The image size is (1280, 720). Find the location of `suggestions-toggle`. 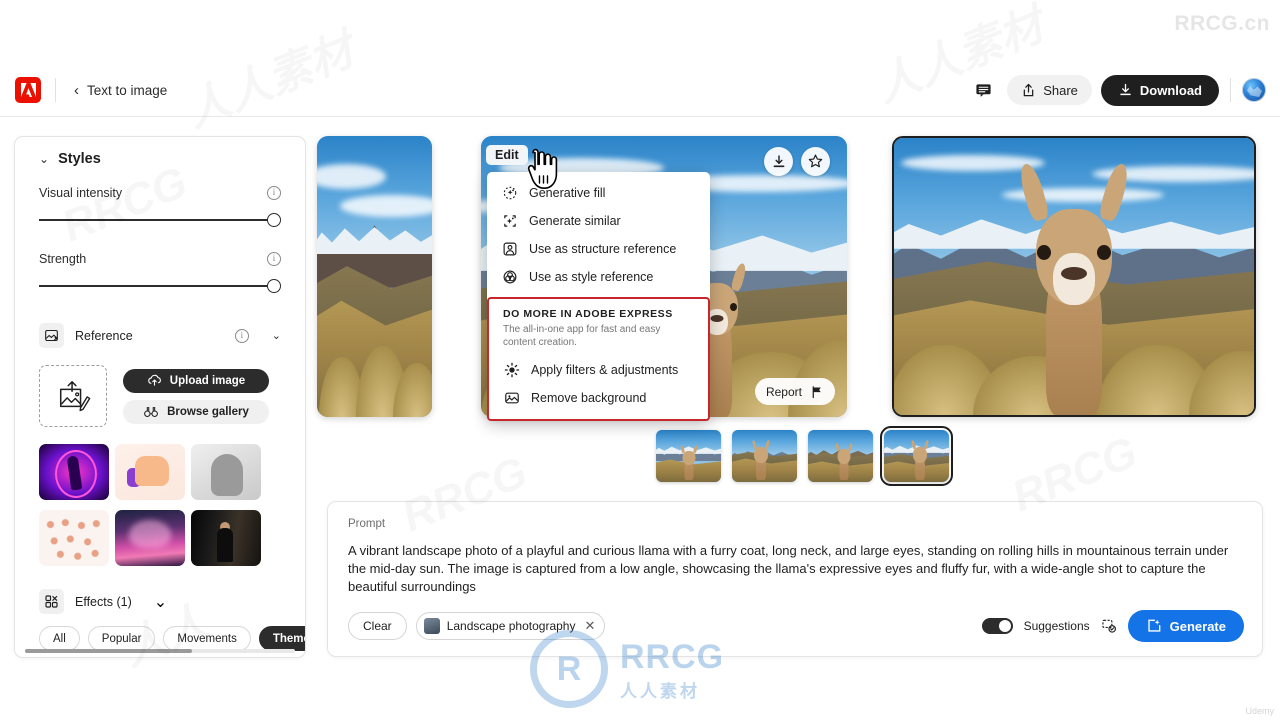

suggestions-toggle is located at coordinates (997, 626).